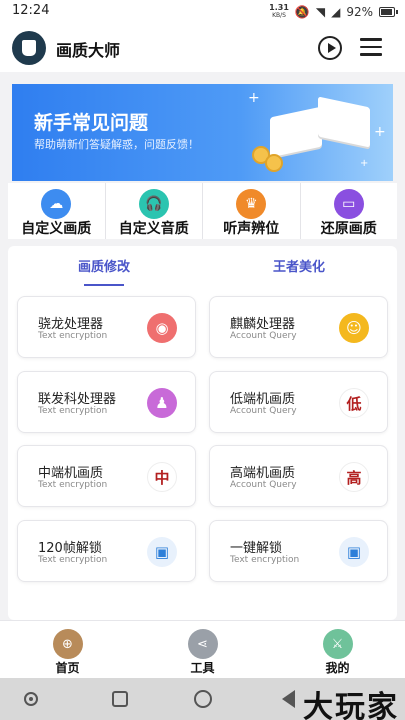  Describe the element at coordinates (274, 163) in the screenshot. I see `coin-icon` at that location.